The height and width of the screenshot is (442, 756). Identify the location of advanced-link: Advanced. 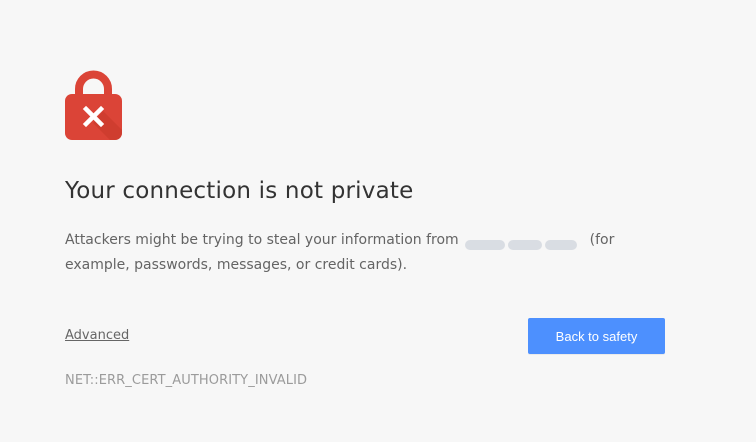
(97, 335).